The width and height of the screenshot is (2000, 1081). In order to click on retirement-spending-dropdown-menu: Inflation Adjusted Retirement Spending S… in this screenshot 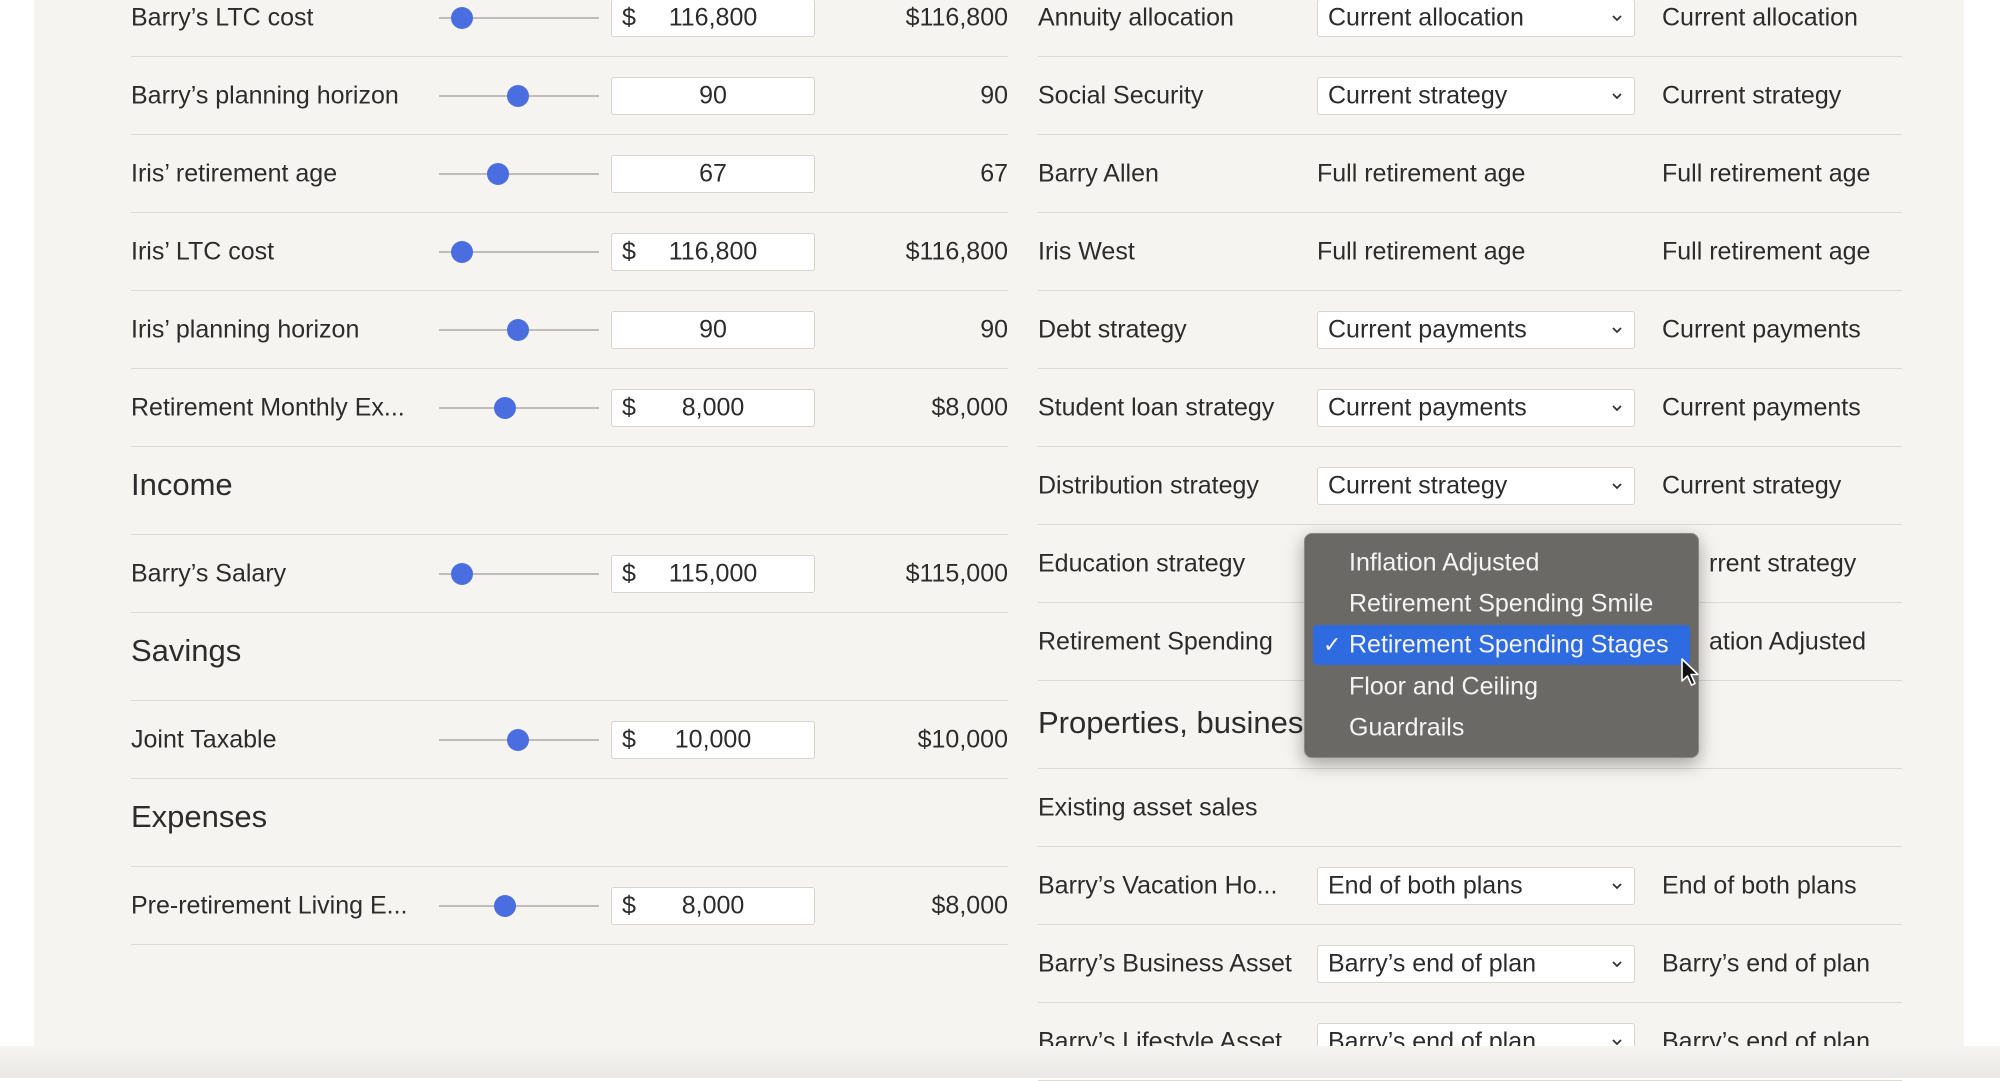, I will do `click(1501, 645)`.